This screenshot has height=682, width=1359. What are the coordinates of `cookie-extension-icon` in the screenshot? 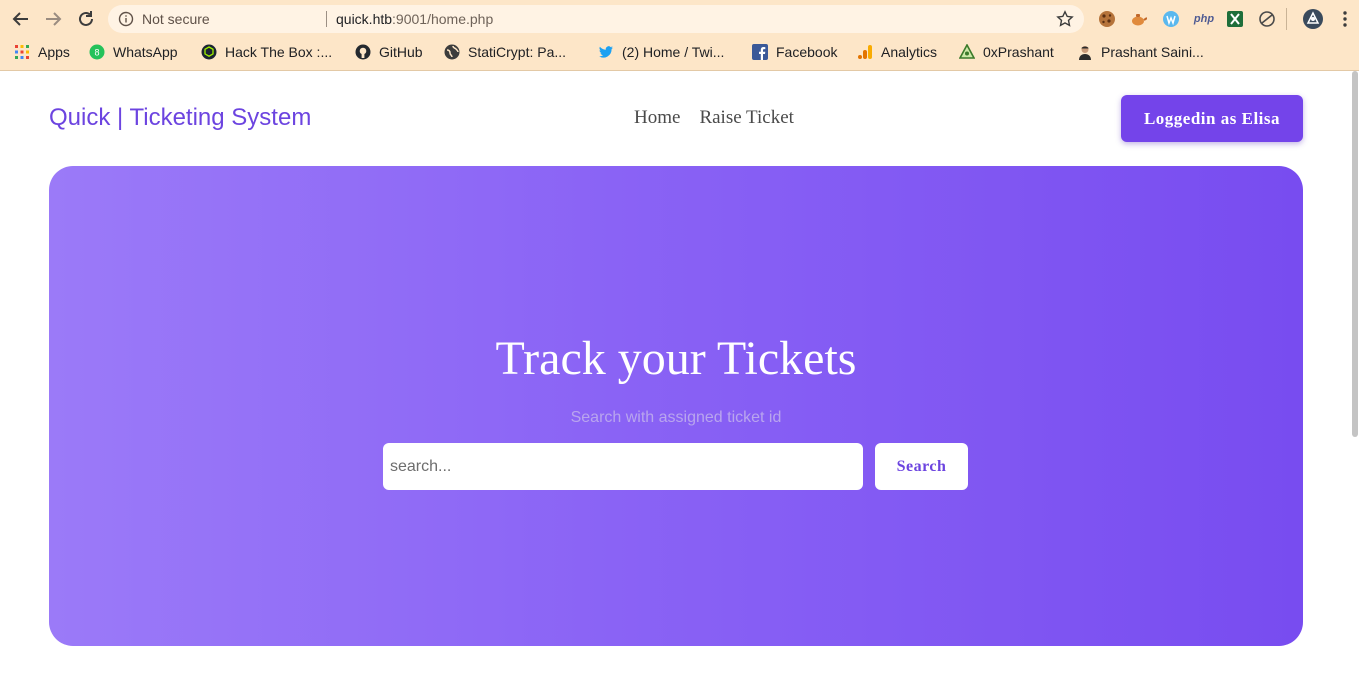 It's located at (1107, 19).